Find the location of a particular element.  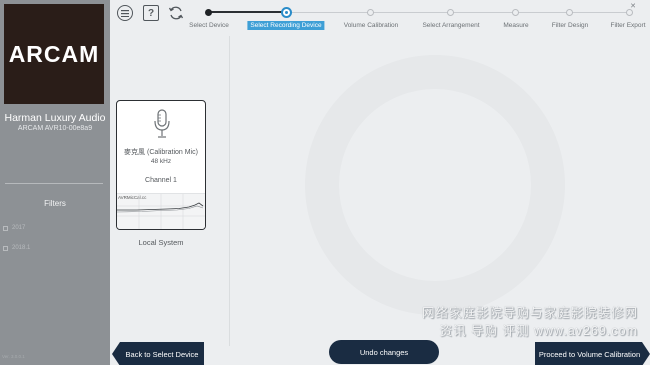

brand-logo: ARCAM is located at coordinates (54, 54).